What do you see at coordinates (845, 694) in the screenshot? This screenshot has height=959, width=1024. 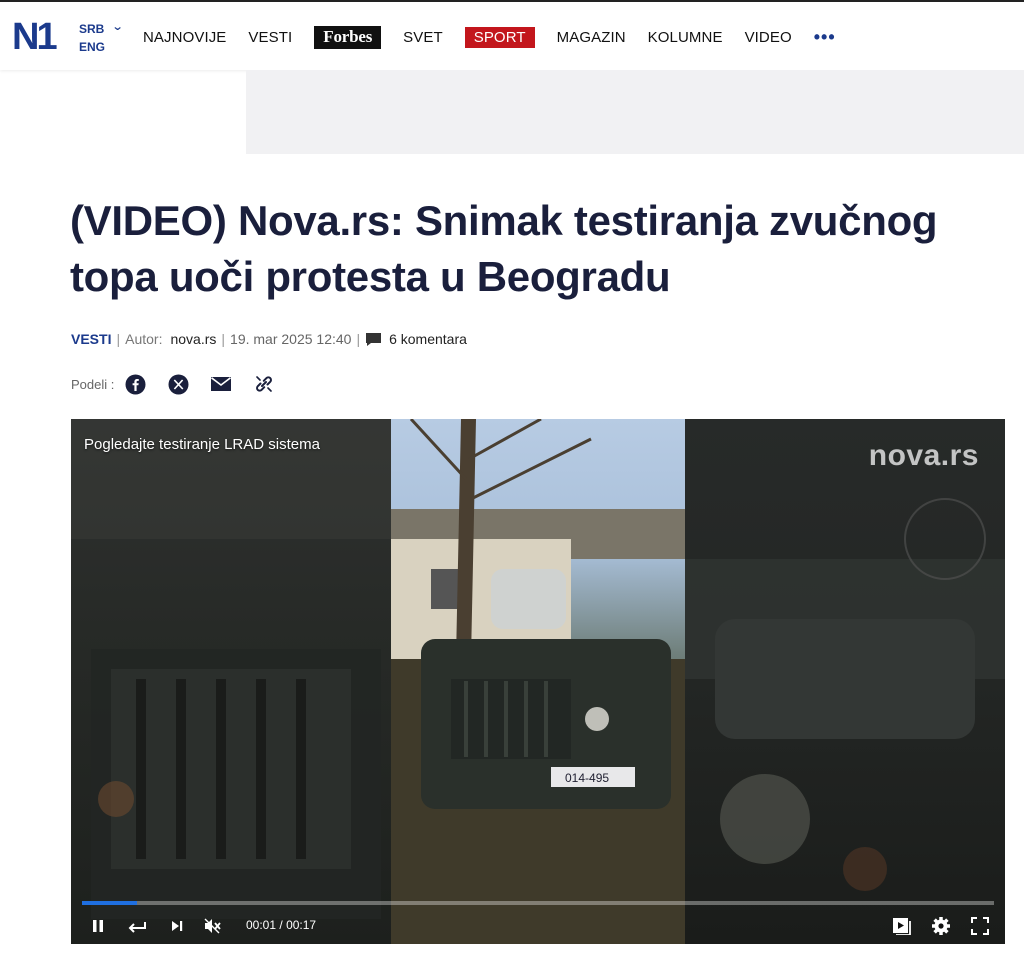 I see `blurred-vehicle-closeup` at bounding box center [845, 694].